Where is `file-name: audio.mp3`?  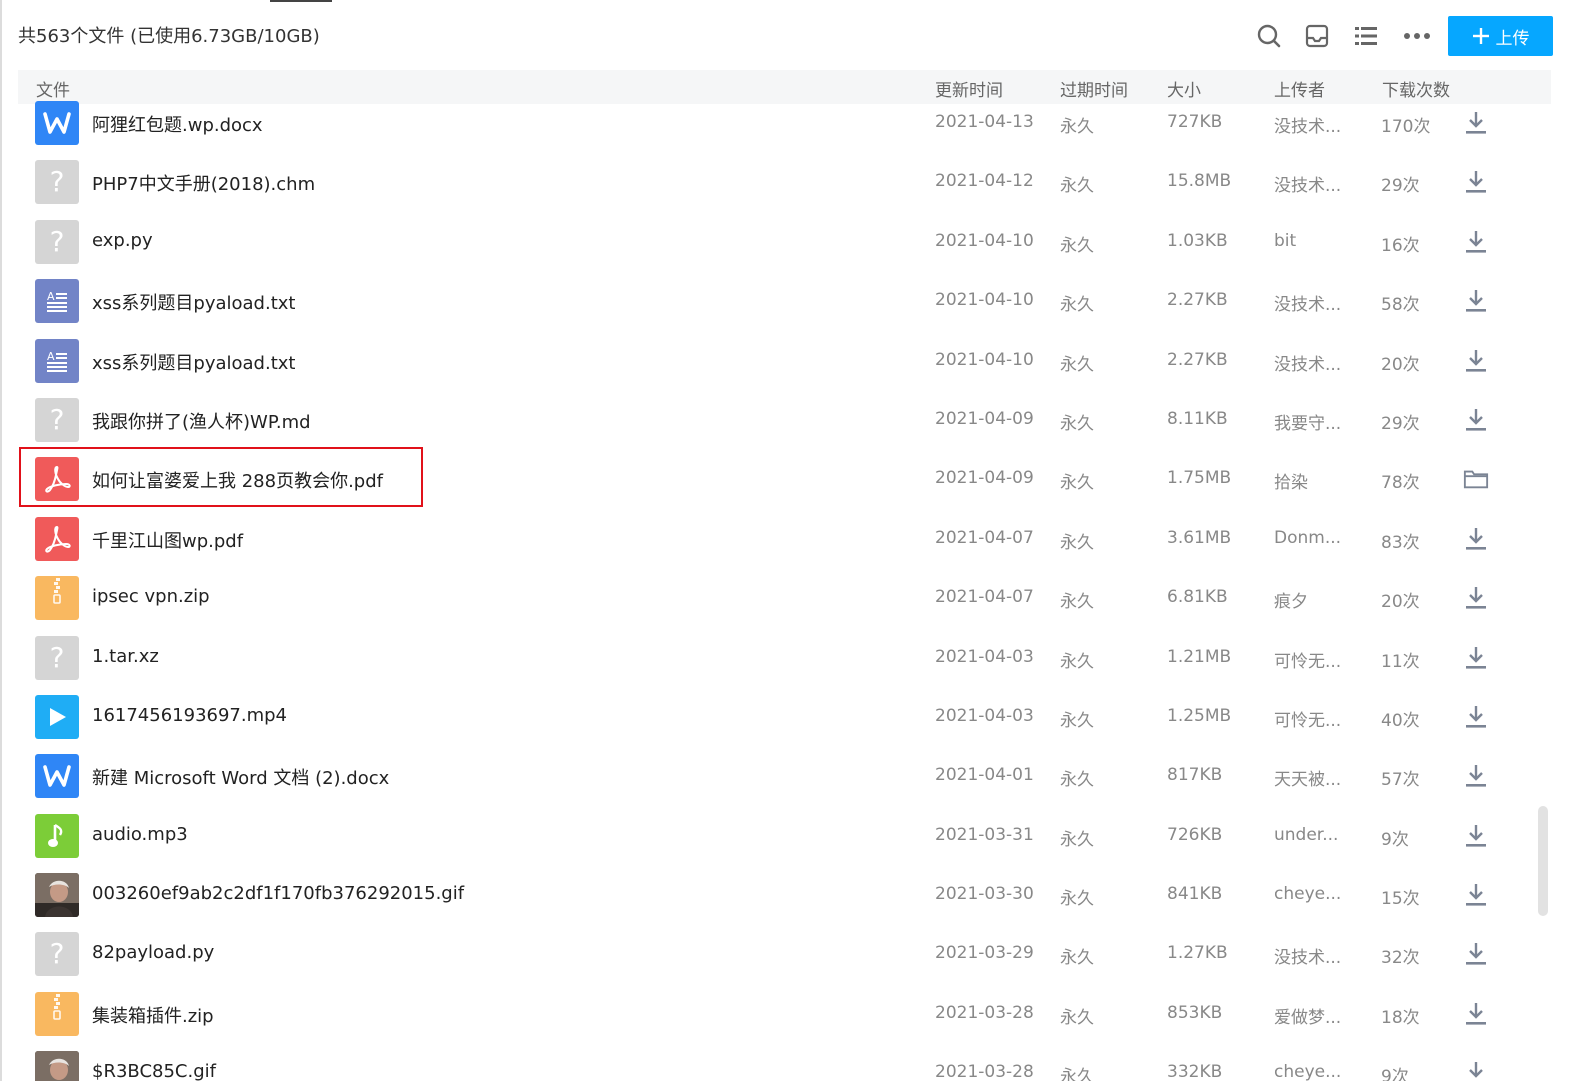
file-name: audio.mp3 is located at coordinates (140, 834).